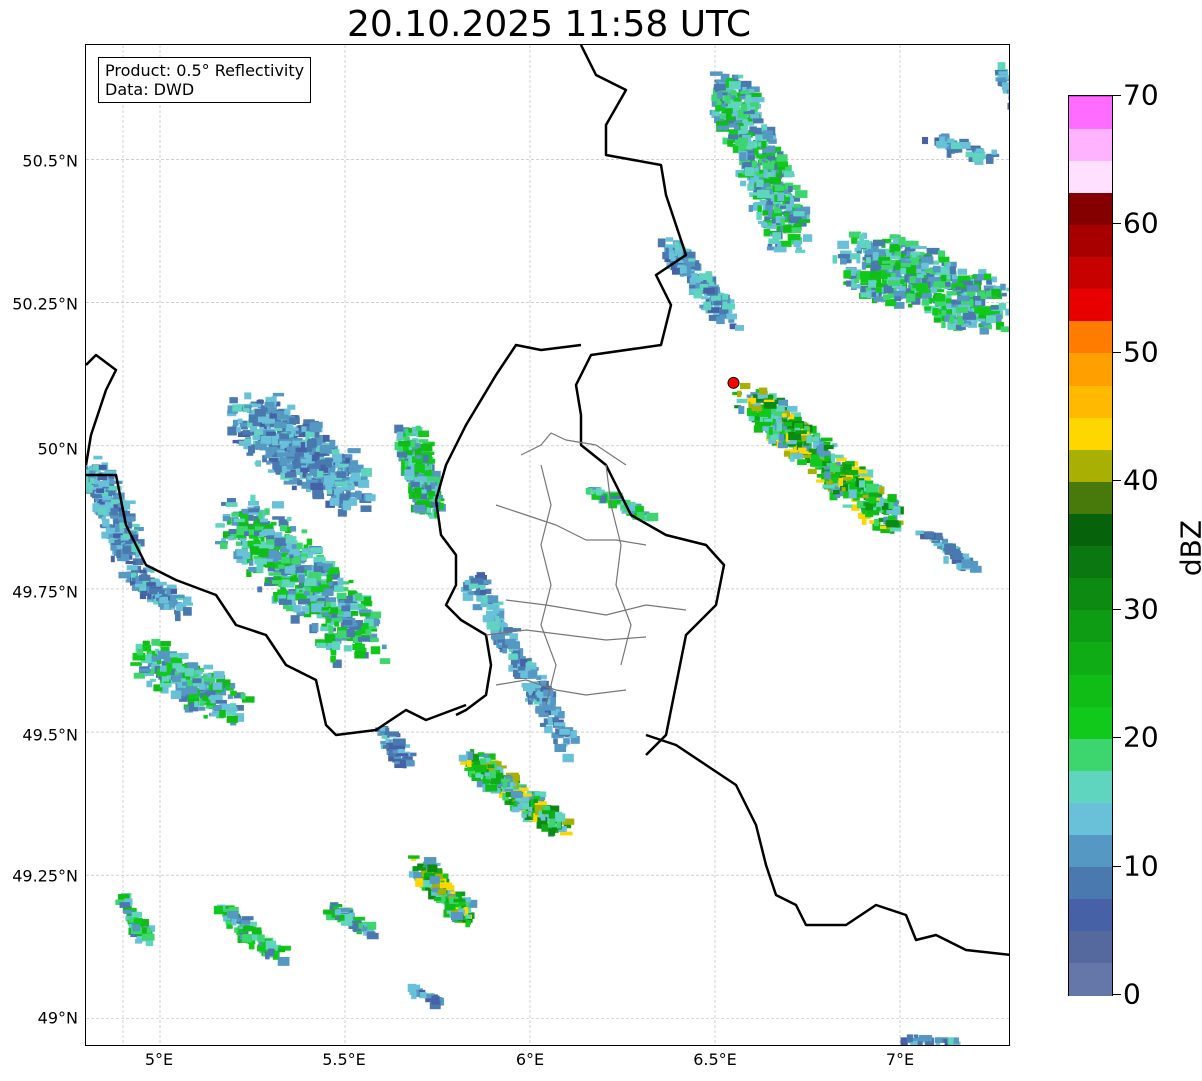  Describe the element at coordinates (45, 876) in the screenshot. I see `lat-label-49.25: 49.25°N` at that location.